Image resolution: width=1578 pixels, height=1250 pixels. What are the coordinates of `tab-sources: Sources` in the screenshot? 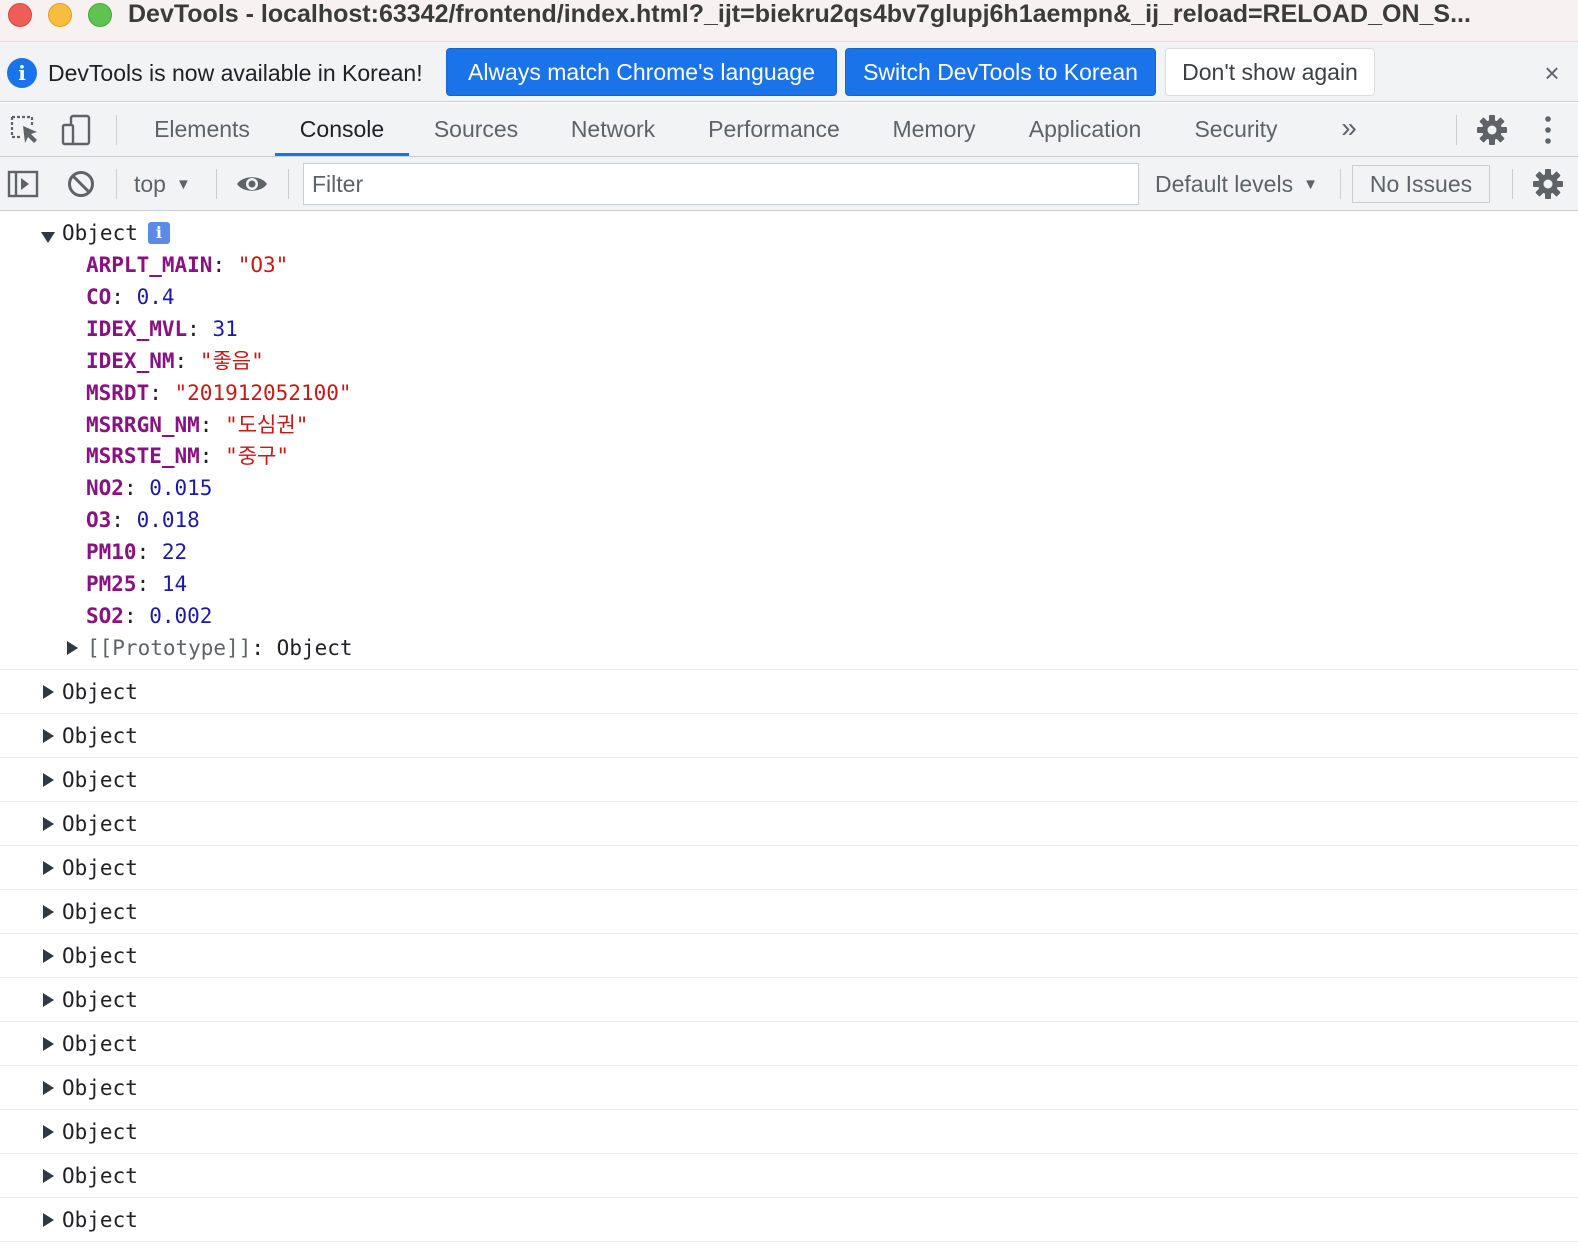 It's located at (476, 129).